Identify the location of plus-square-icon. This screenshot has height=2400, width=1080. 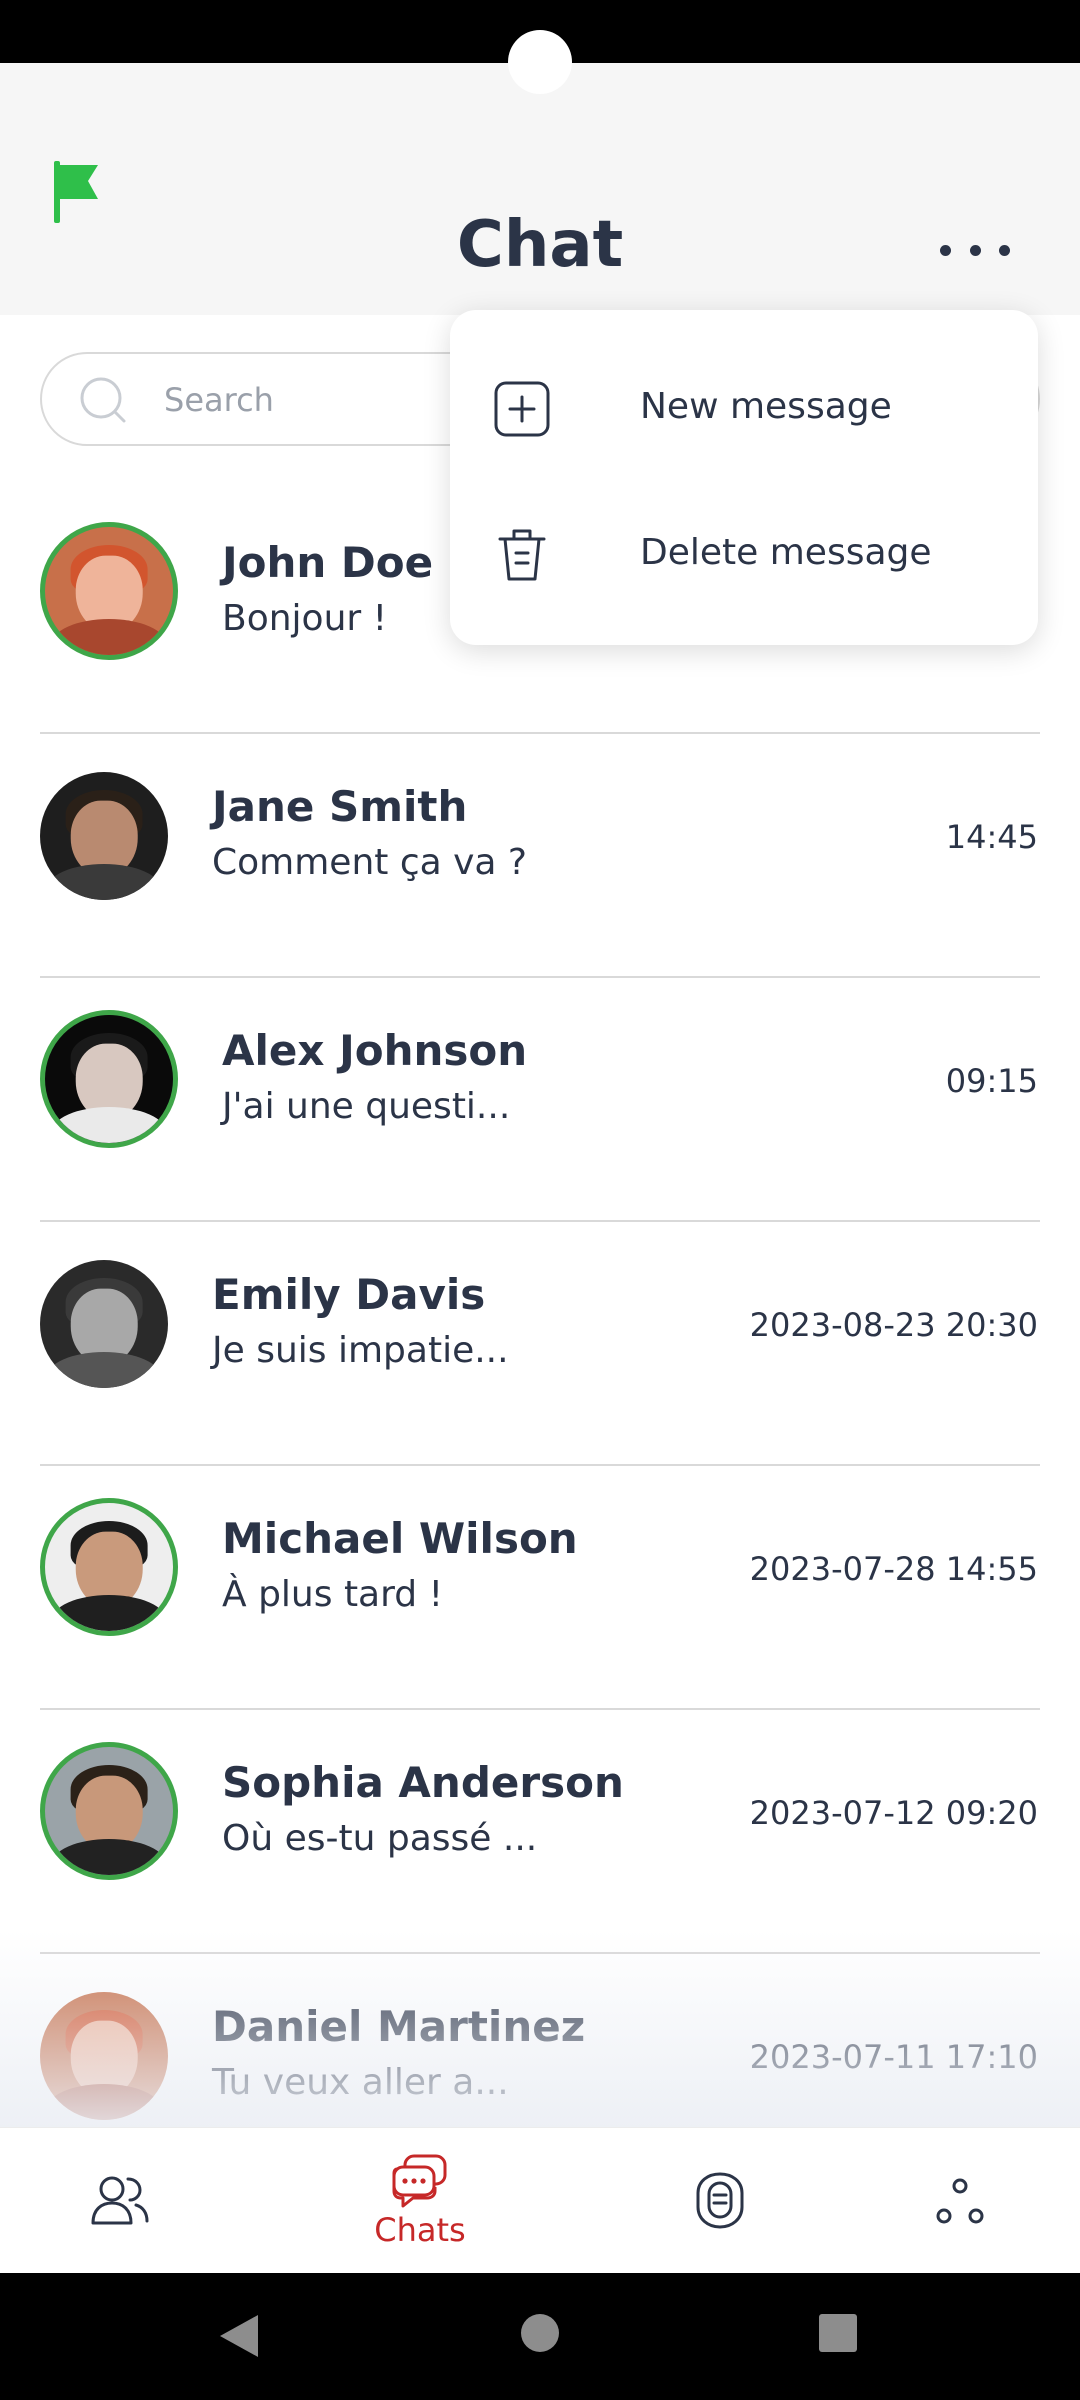
(522, 409).